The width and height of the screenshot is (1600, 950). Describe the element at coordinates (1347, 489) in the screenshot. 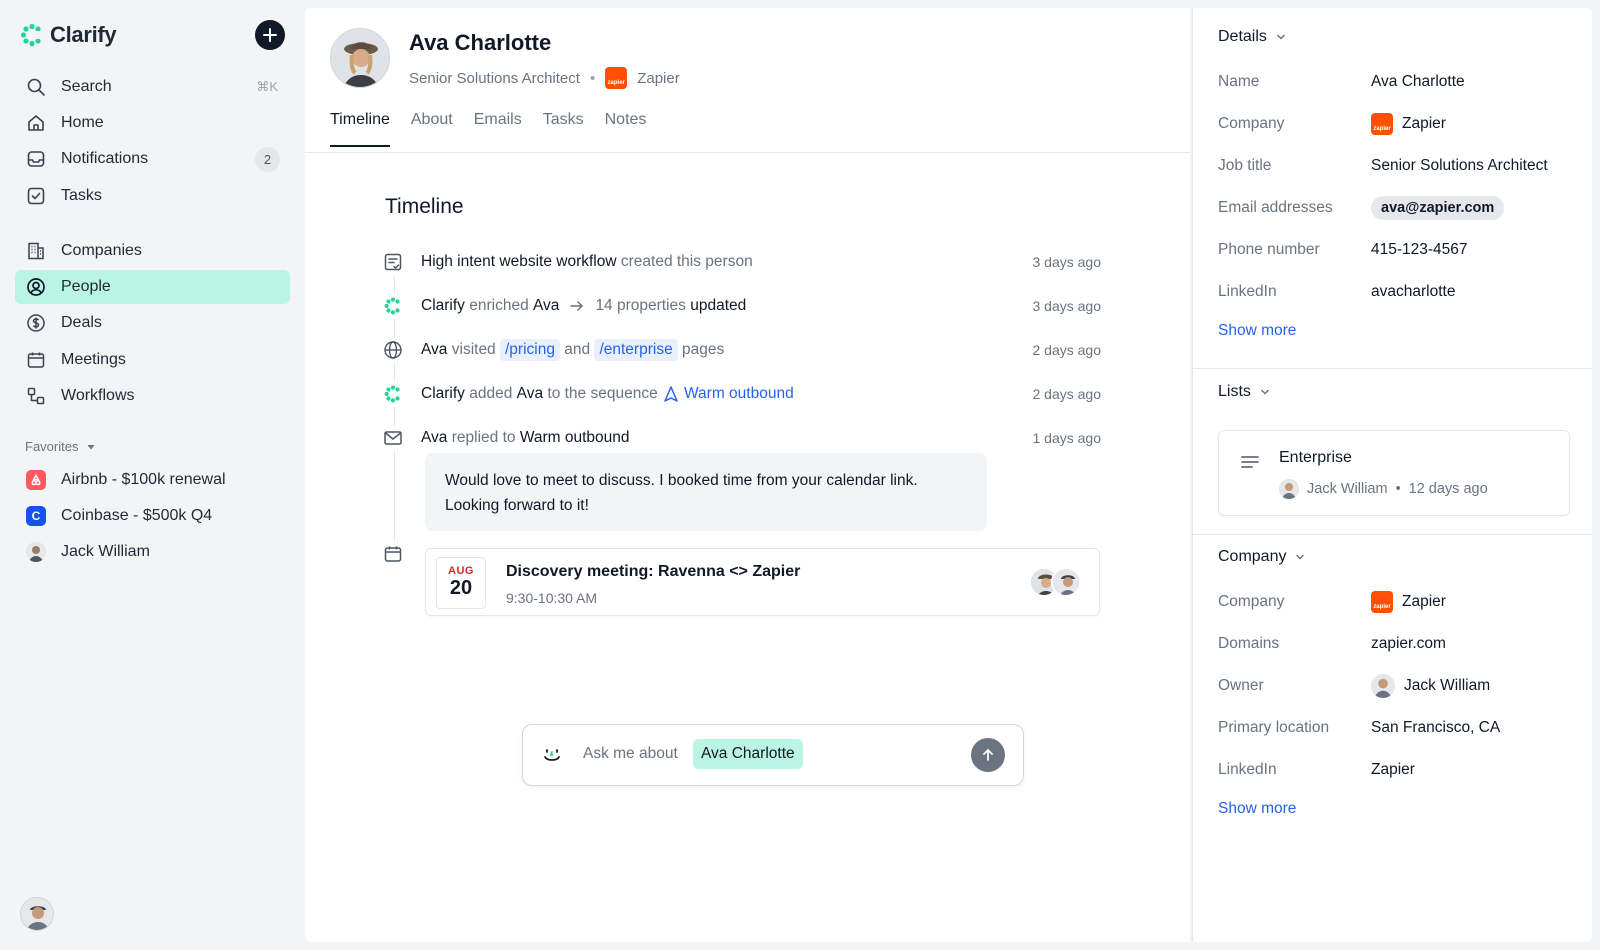

I see `list-owner: Jack William` at that location.